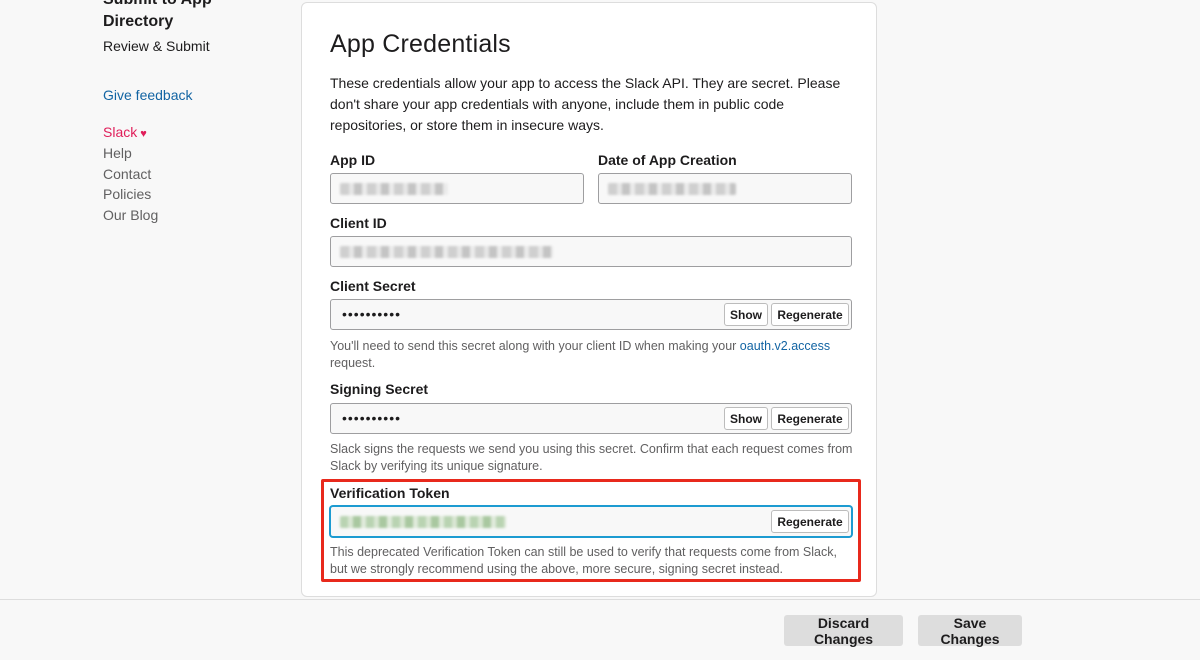 Image resolution: width=1200 pixels, height=660 pixels. What do you see at coordinates (591, 521) in the screenshot?
I see `verification-token-field: Regenerate` at bounding box center [591, 521].